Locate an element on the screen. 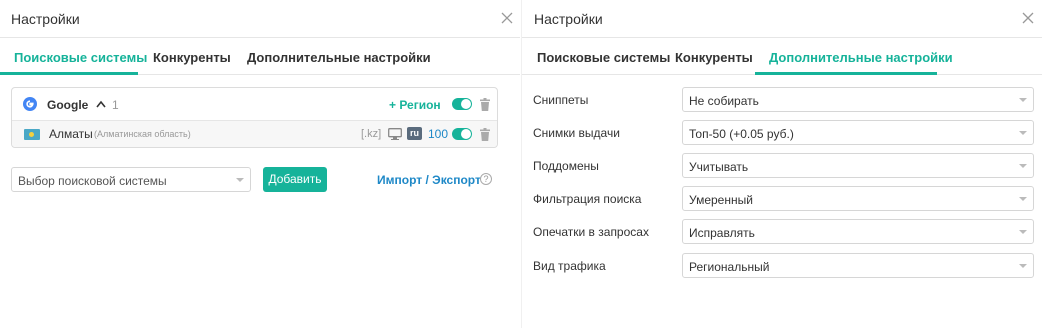 The height and width of the screenshot is (328, 1042). search-engine-select-placeholder: Выбор поисковой системы is located at coordinates (92, 181).